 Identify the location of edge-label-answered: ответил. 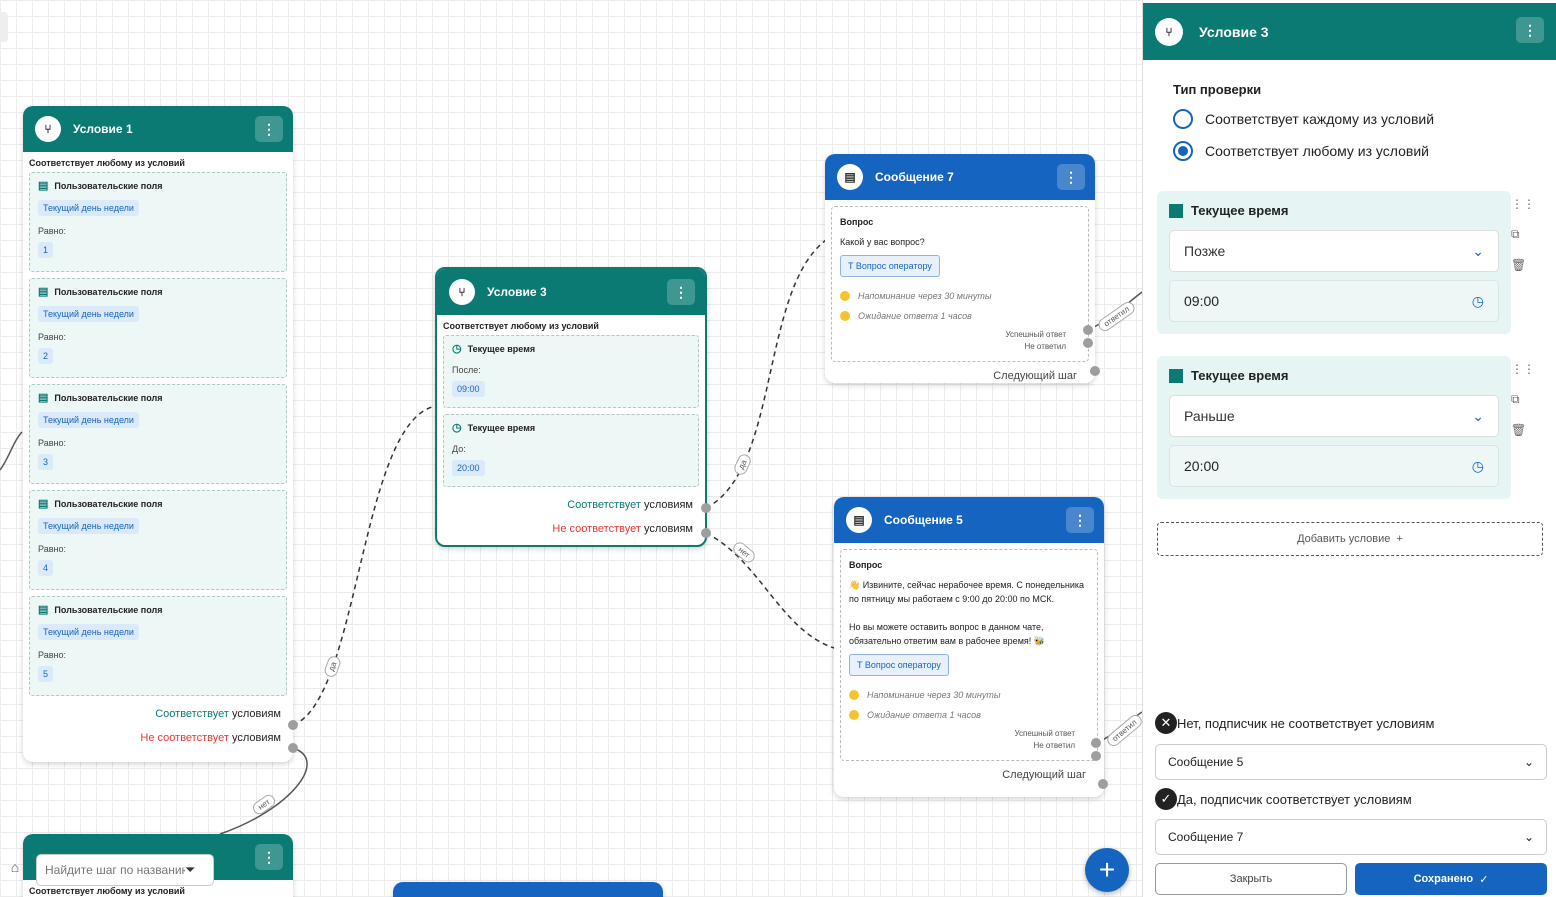
(1123, 730).